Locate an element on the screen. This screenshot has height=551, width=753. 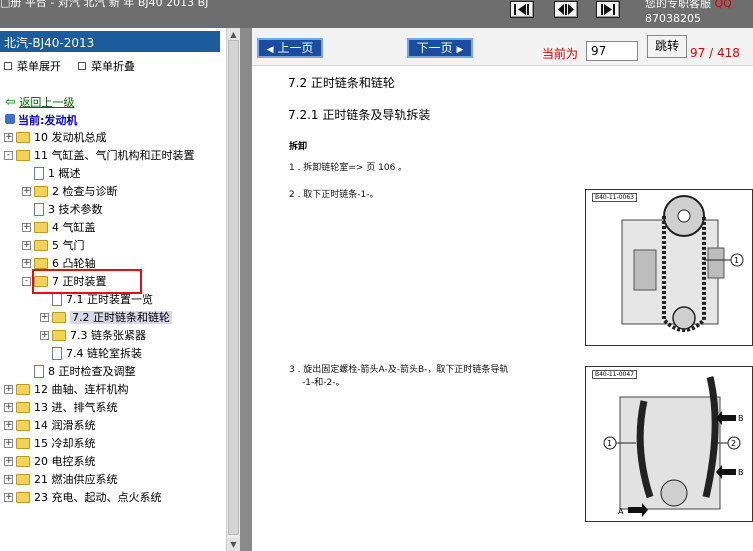
tree-item-label: 23 充电、起动、点火系统 is located at coordinates (98, 497).